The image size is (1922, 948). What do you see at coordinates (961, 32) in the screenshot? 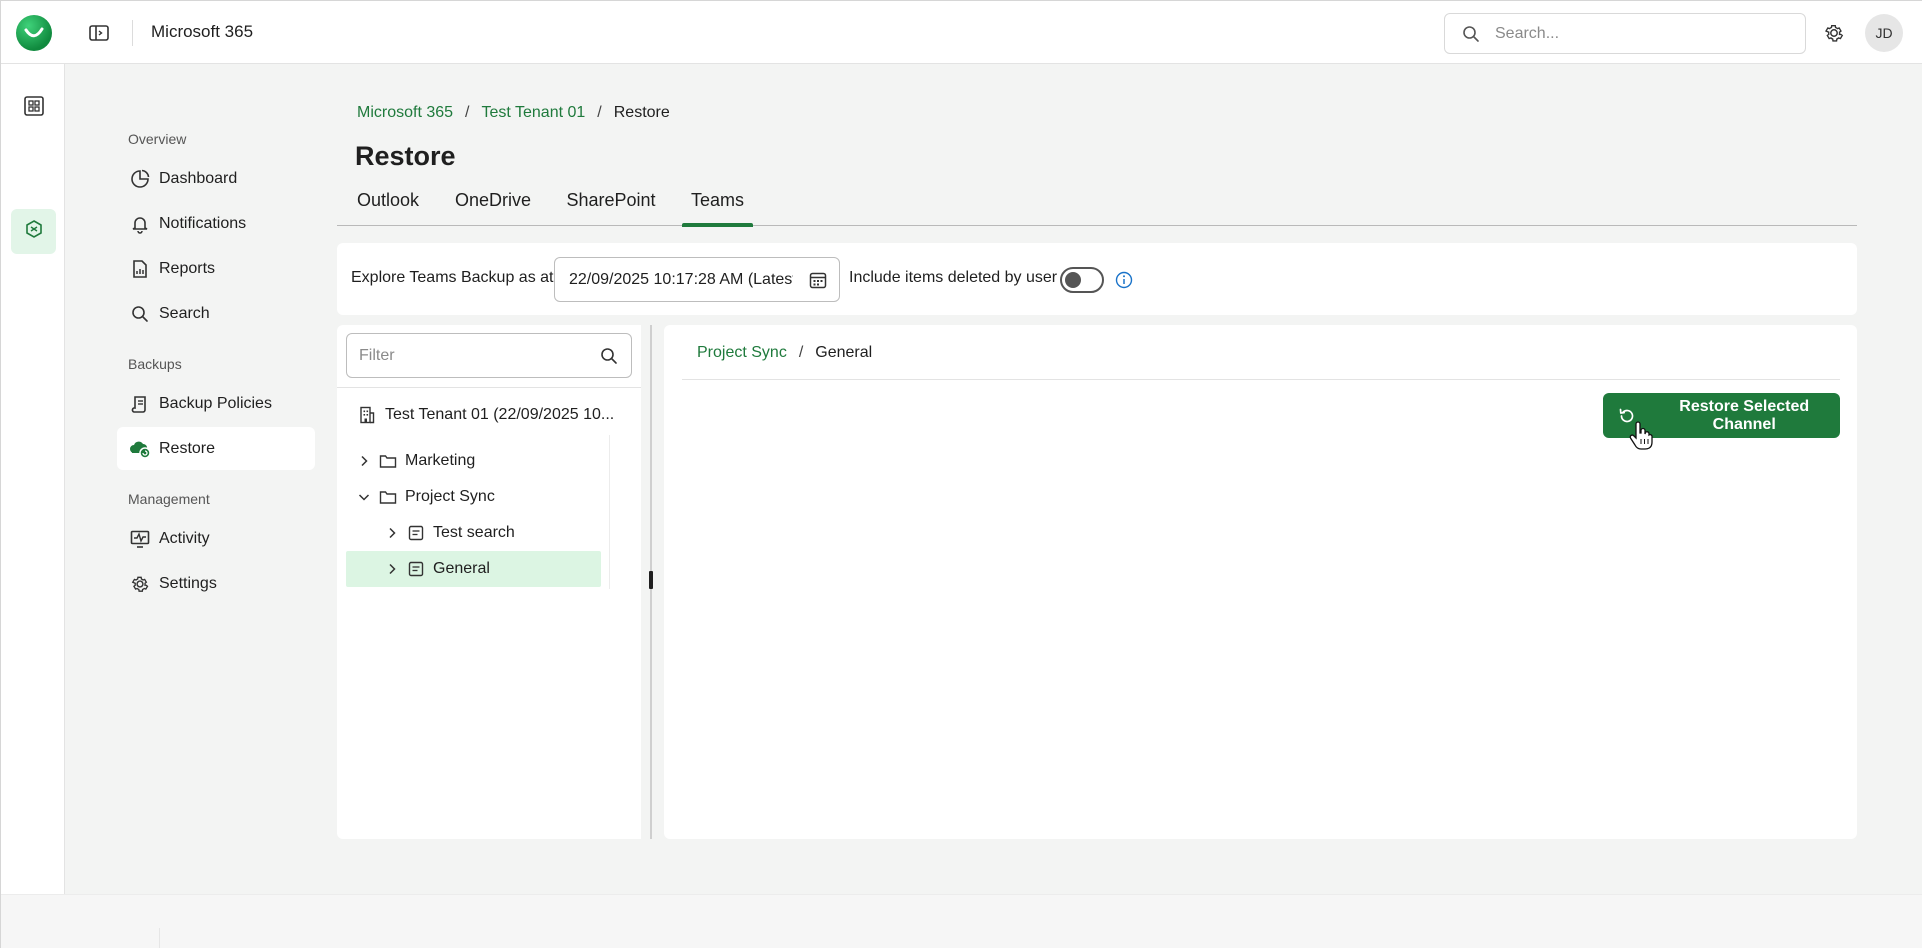
I see `top-bar: Microsoft 365 JD` at bounding box center [961, 32].